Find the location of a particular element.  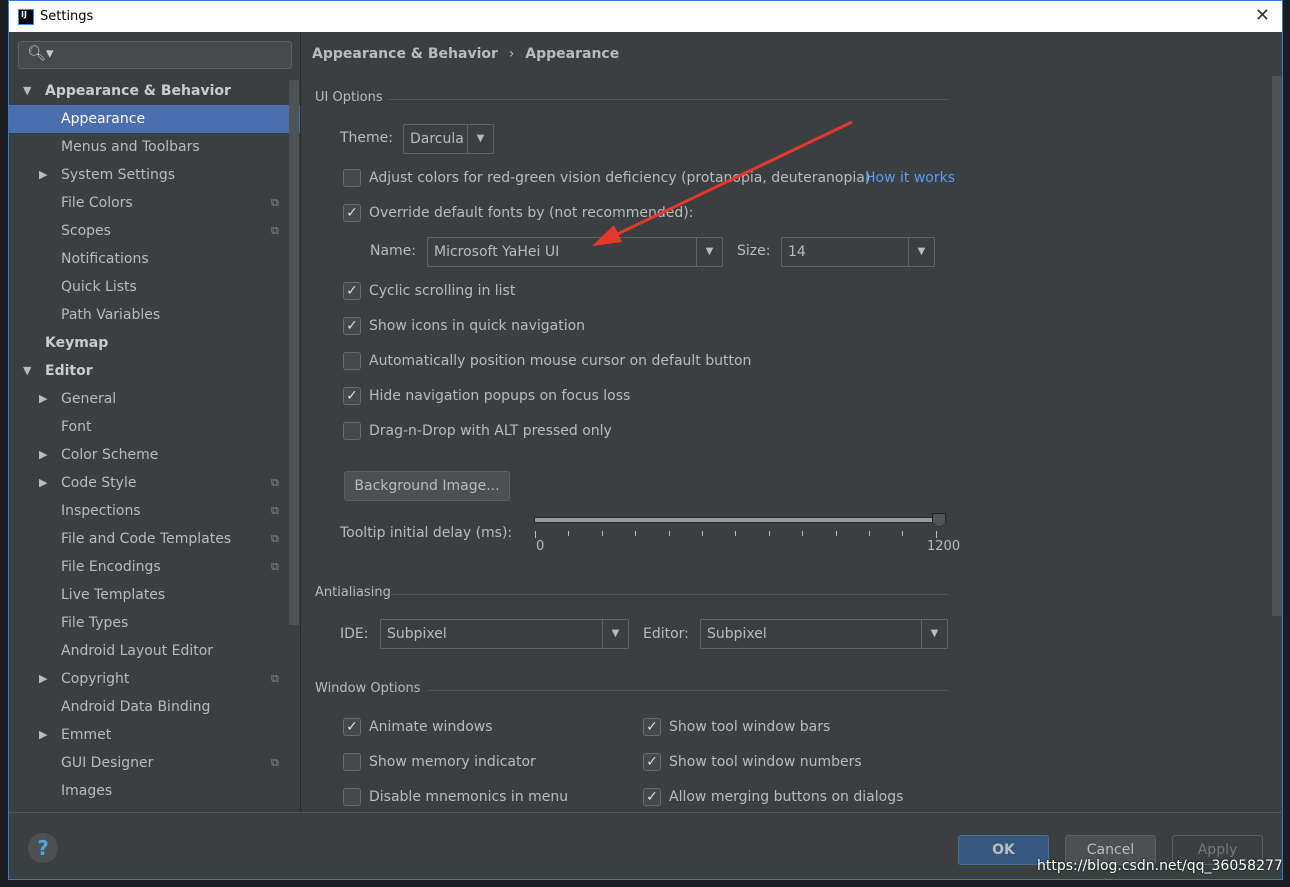

sidebar-item-label: General is located at coordinates (89, 399).